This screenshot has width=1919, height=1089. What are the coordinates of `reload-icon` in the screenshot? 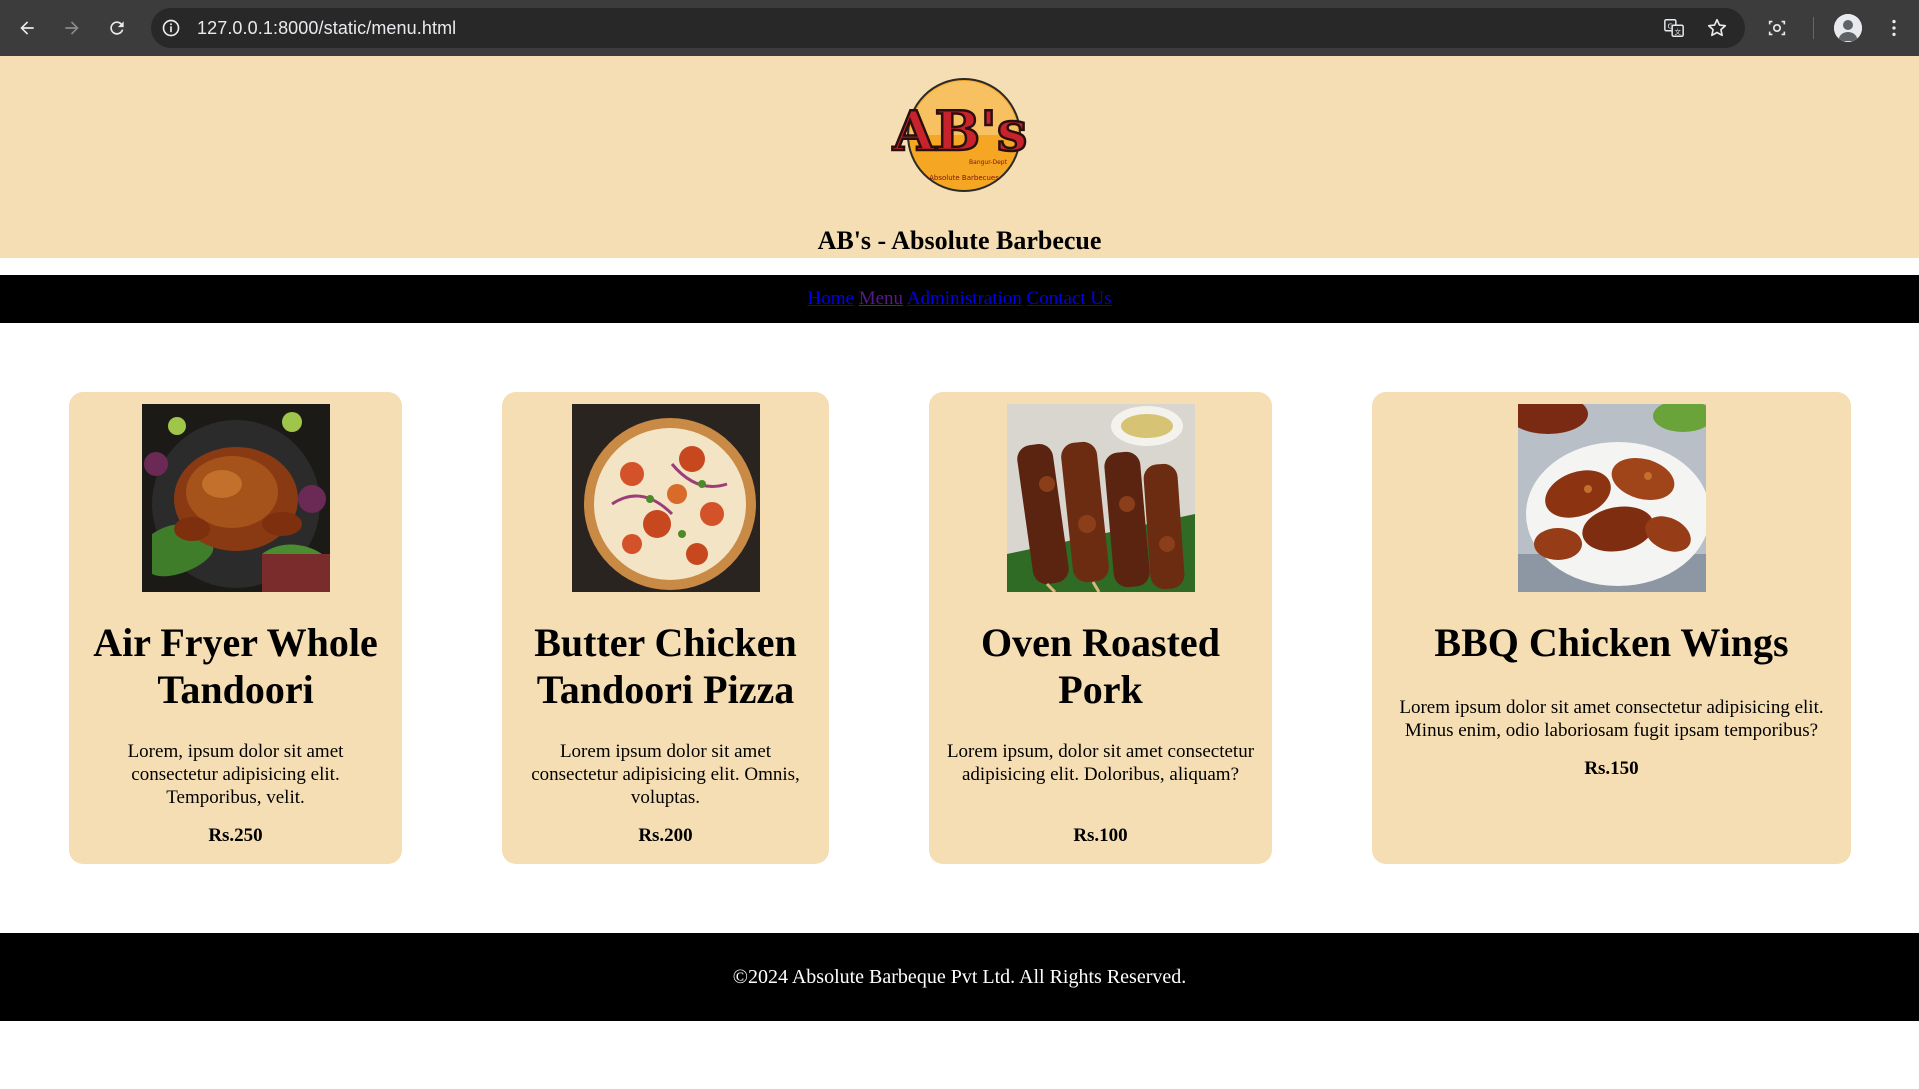 It's located at (117, 28).